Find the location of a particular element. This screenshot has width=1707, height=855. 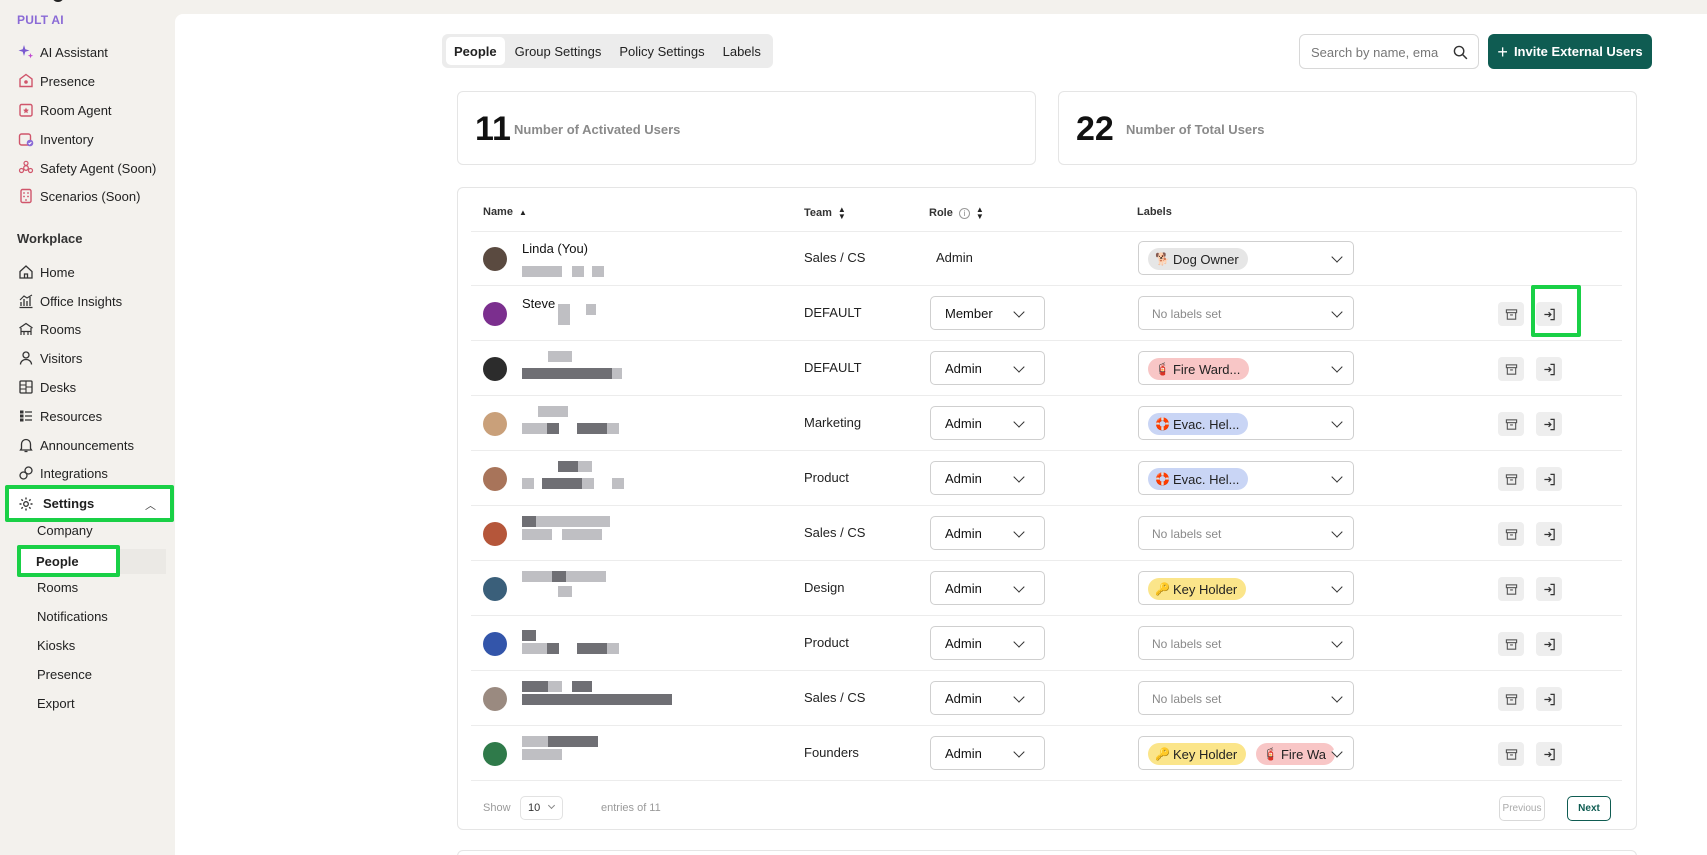

column-header-role: Role i ▲ ▼ is located at coordinates (956, 213).